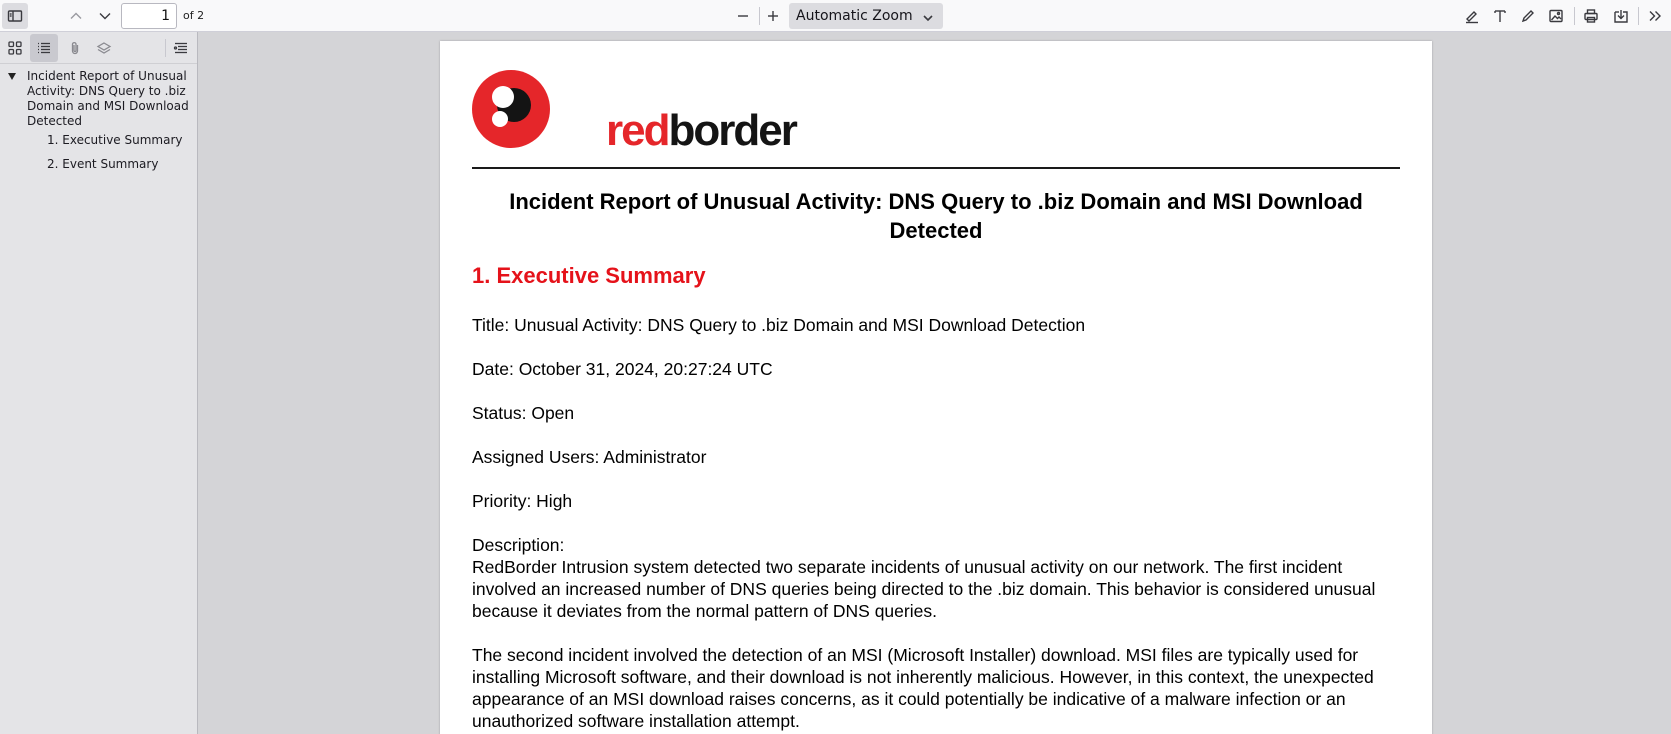  I want to click on field-assigned-users: Assigned Users: Administrator, so click(589, 457).